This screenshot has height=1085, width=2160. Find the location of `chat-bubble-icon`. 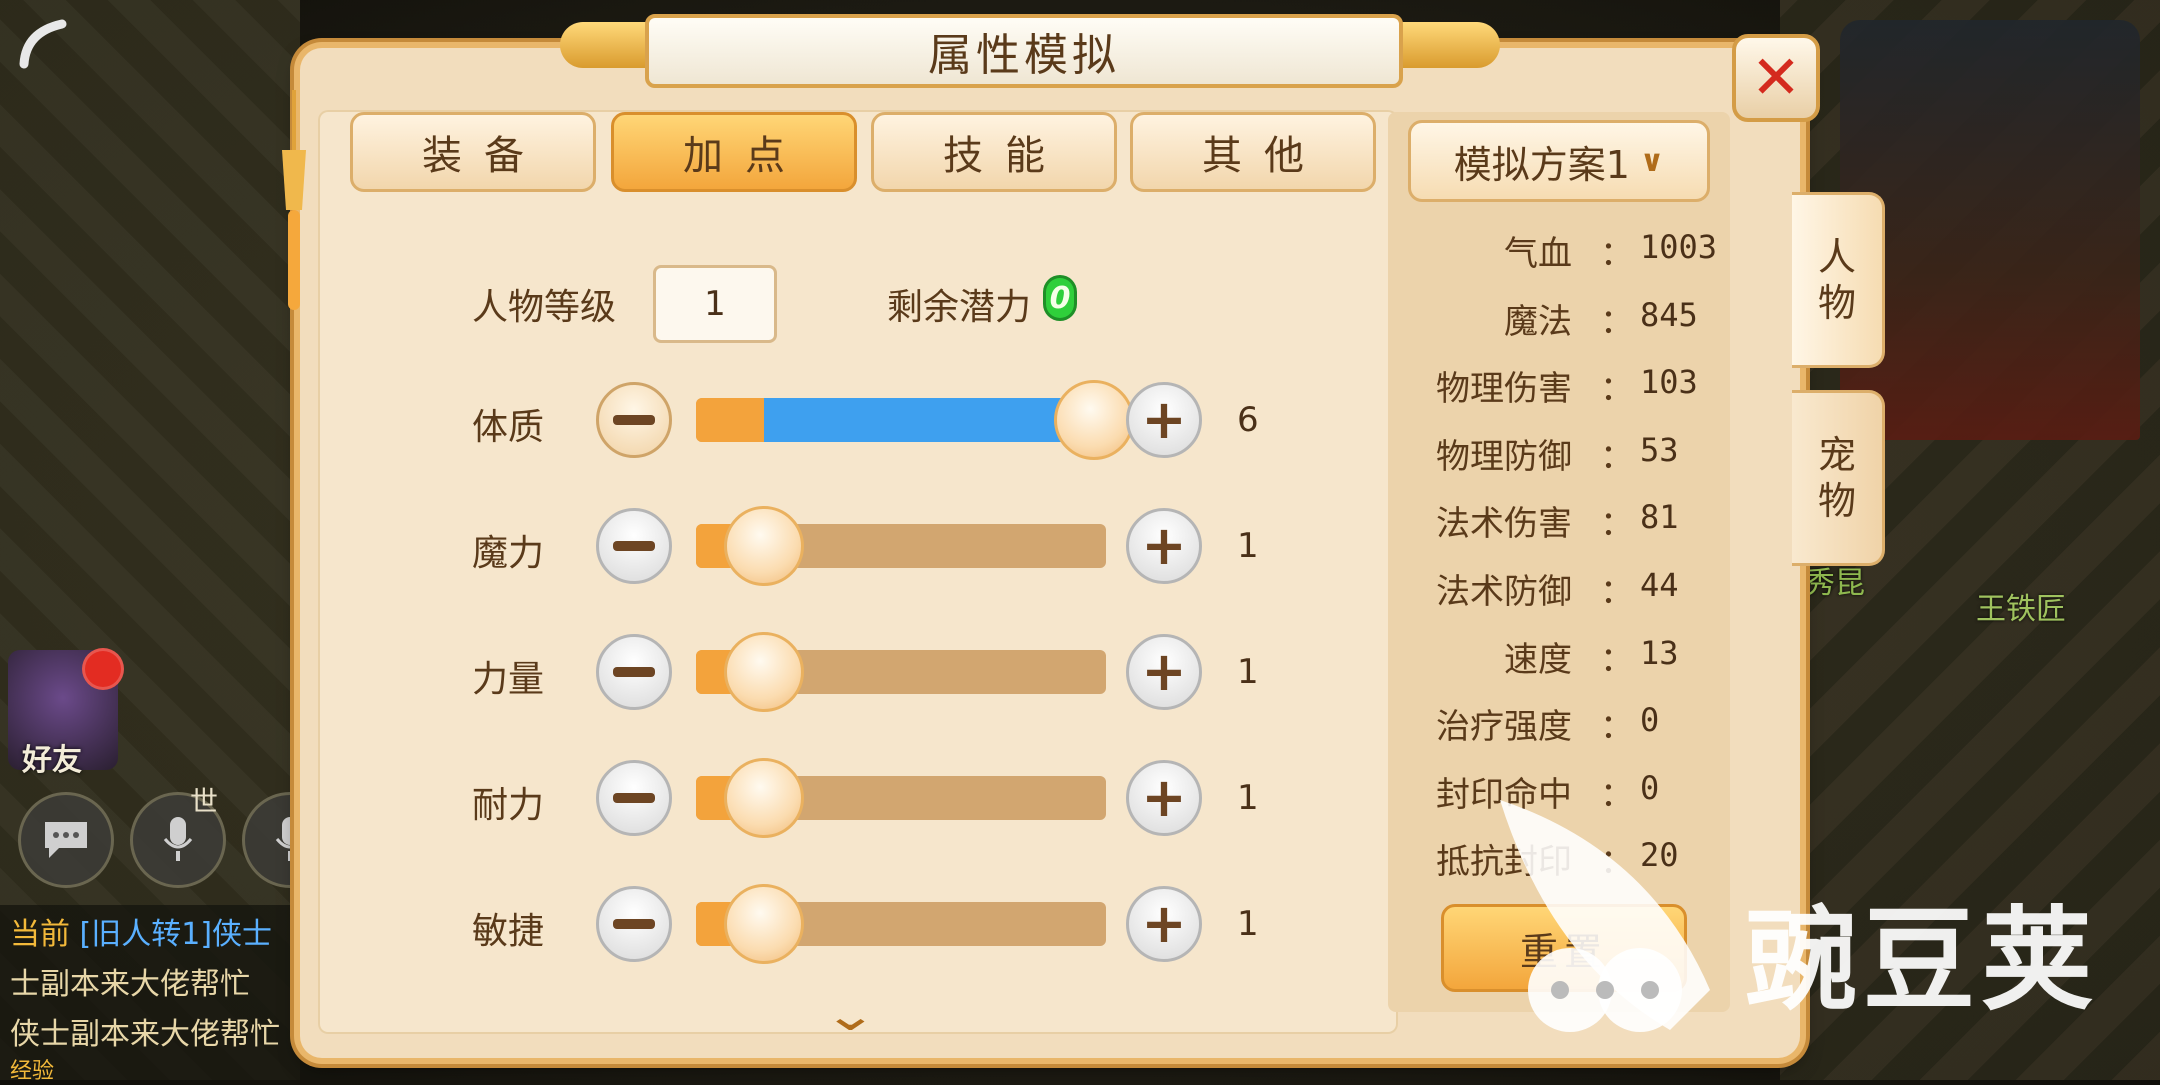

chat-bubble-icon is located at coordinates (66, 840).